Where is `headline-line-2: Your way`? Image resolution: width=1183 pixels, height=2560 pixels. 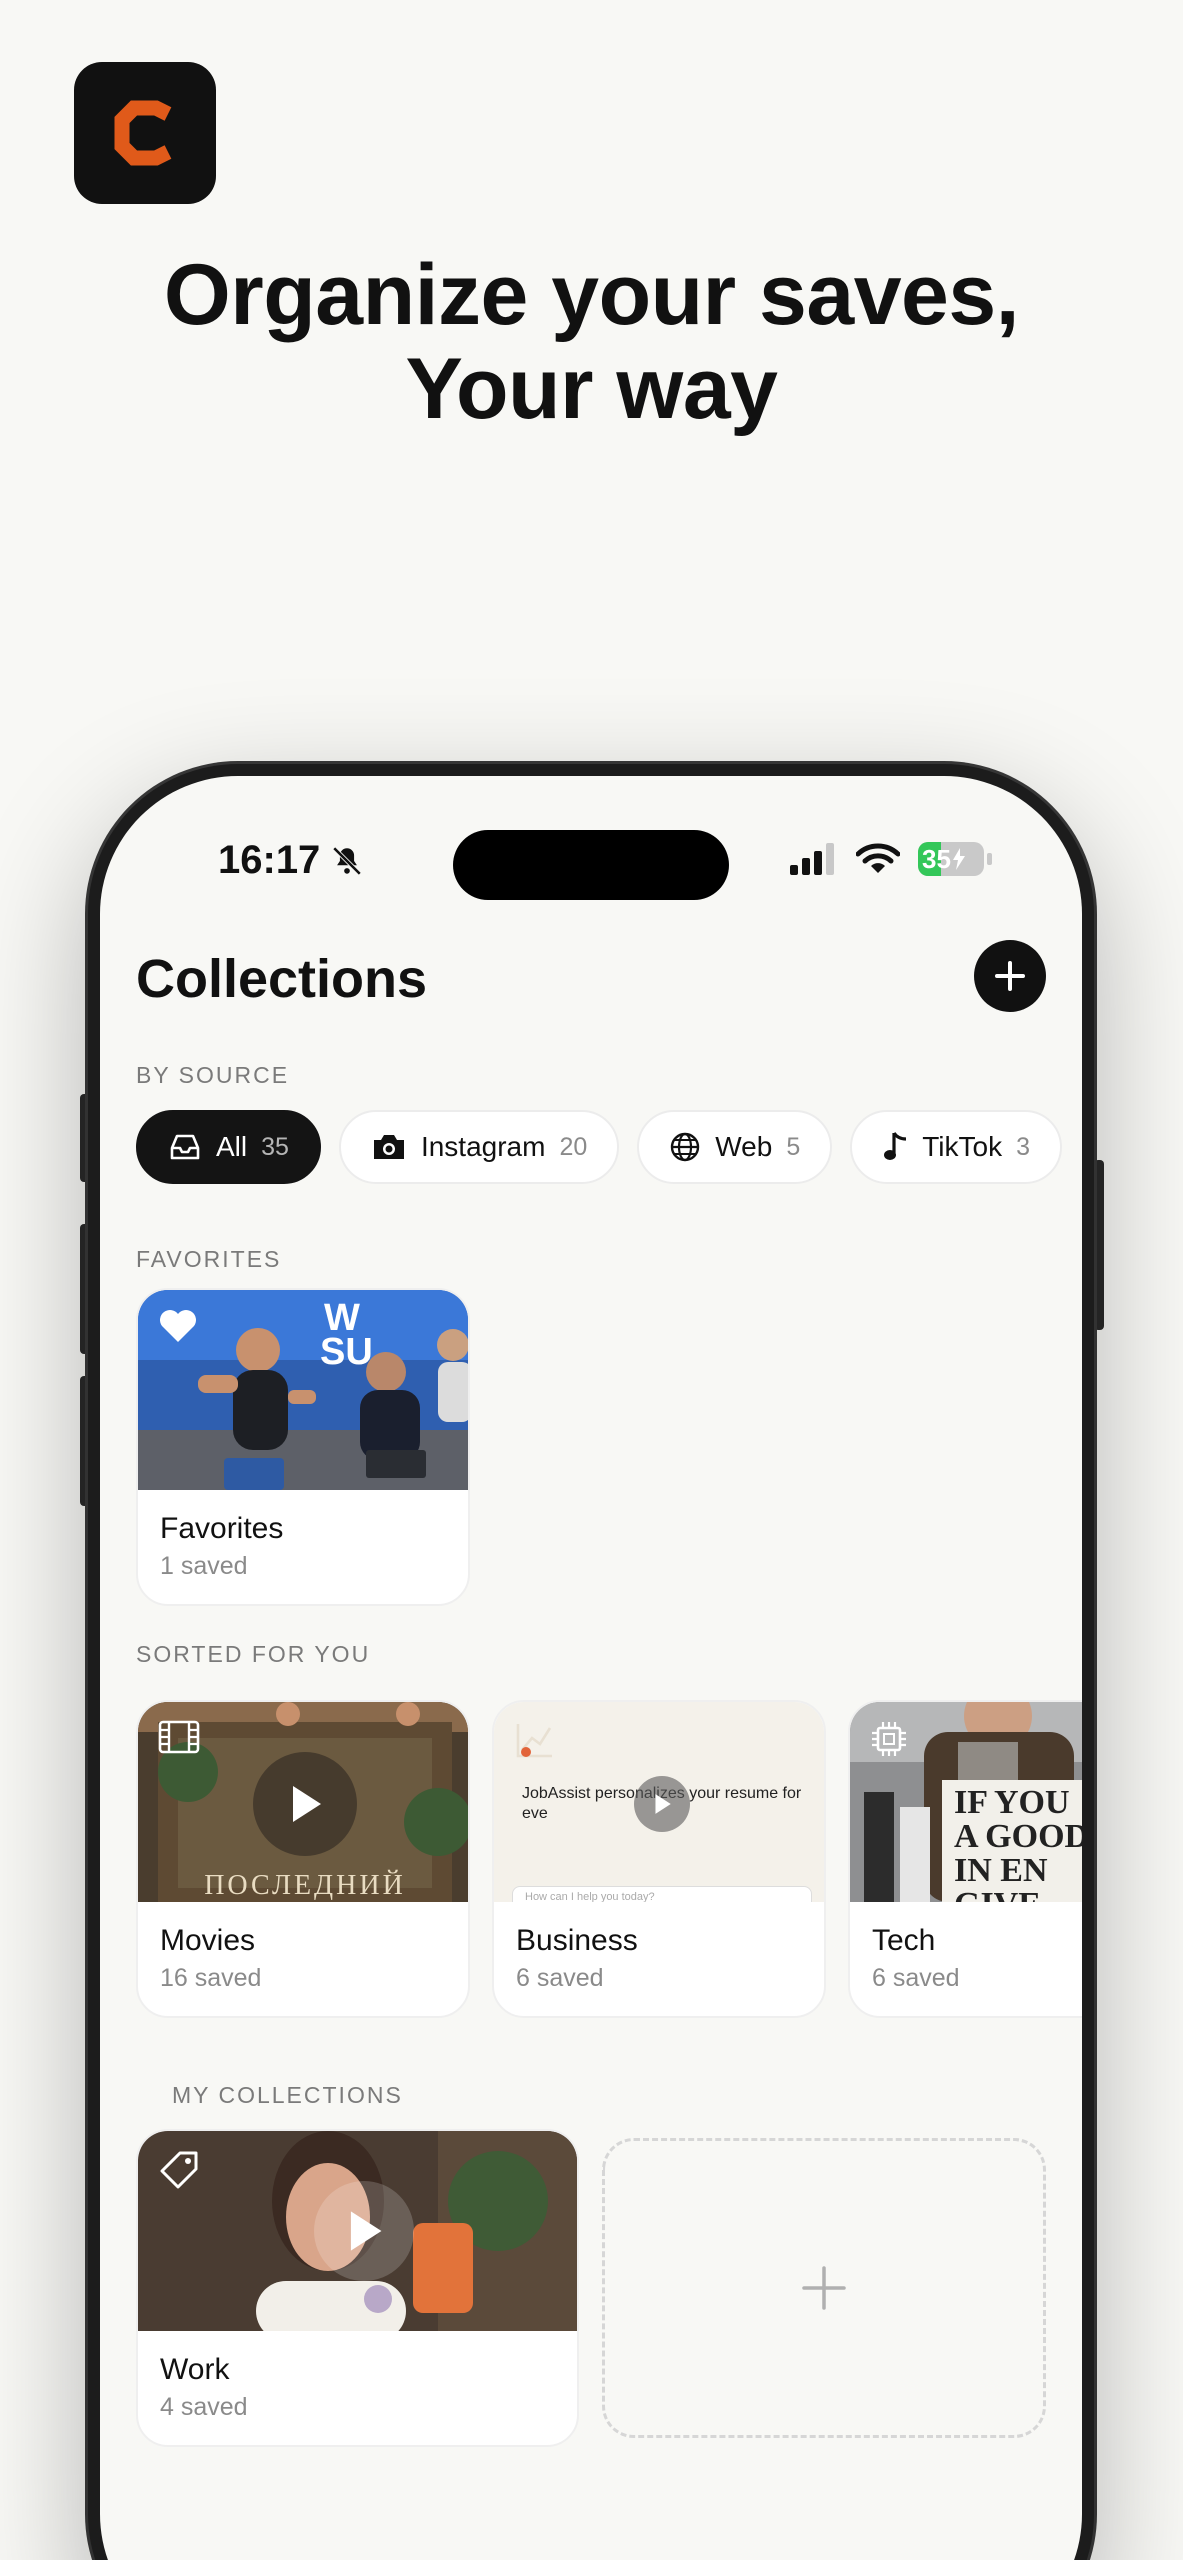
headline-line-2: Your way is located at coordinates (591, 389).